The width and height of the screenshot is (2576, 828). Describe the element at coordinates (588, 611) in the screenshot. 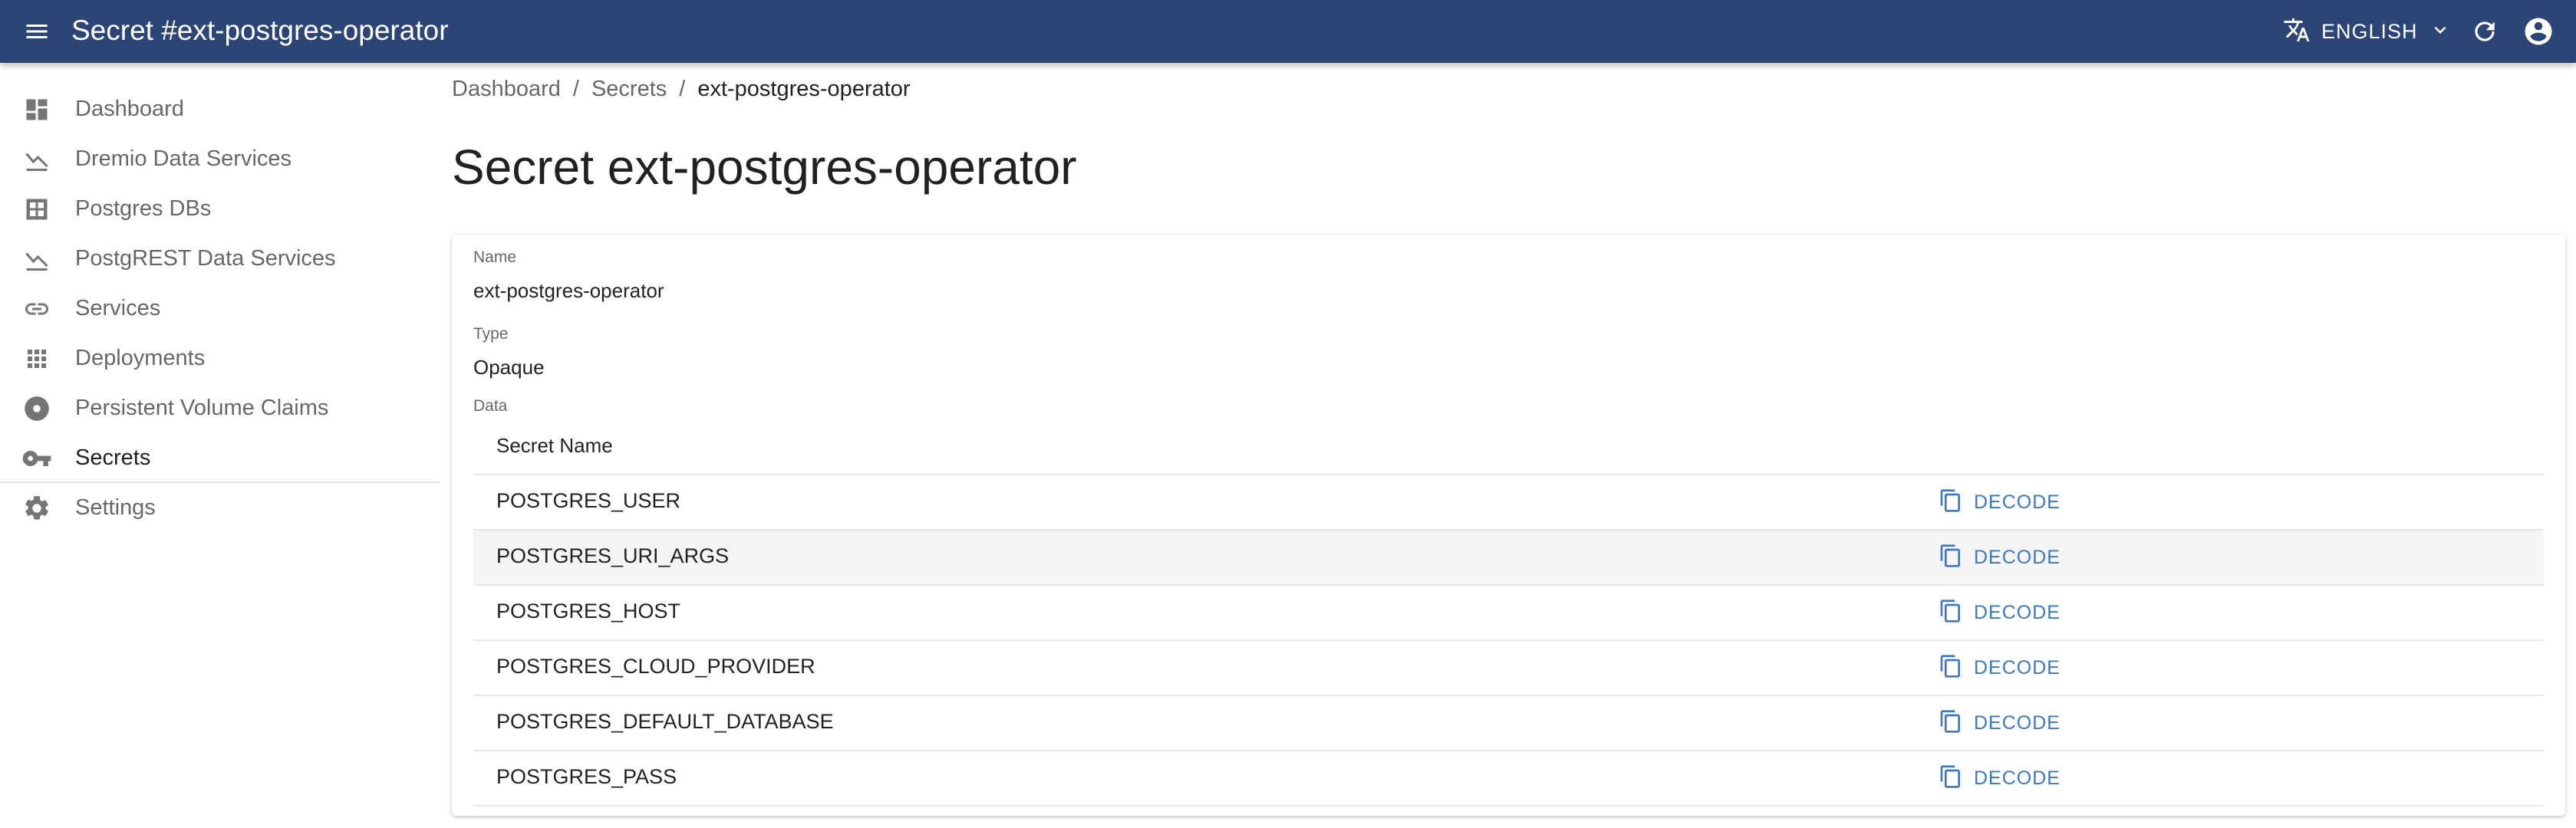

I see `secret-key-name: POSTGRES_HOST` at that location.